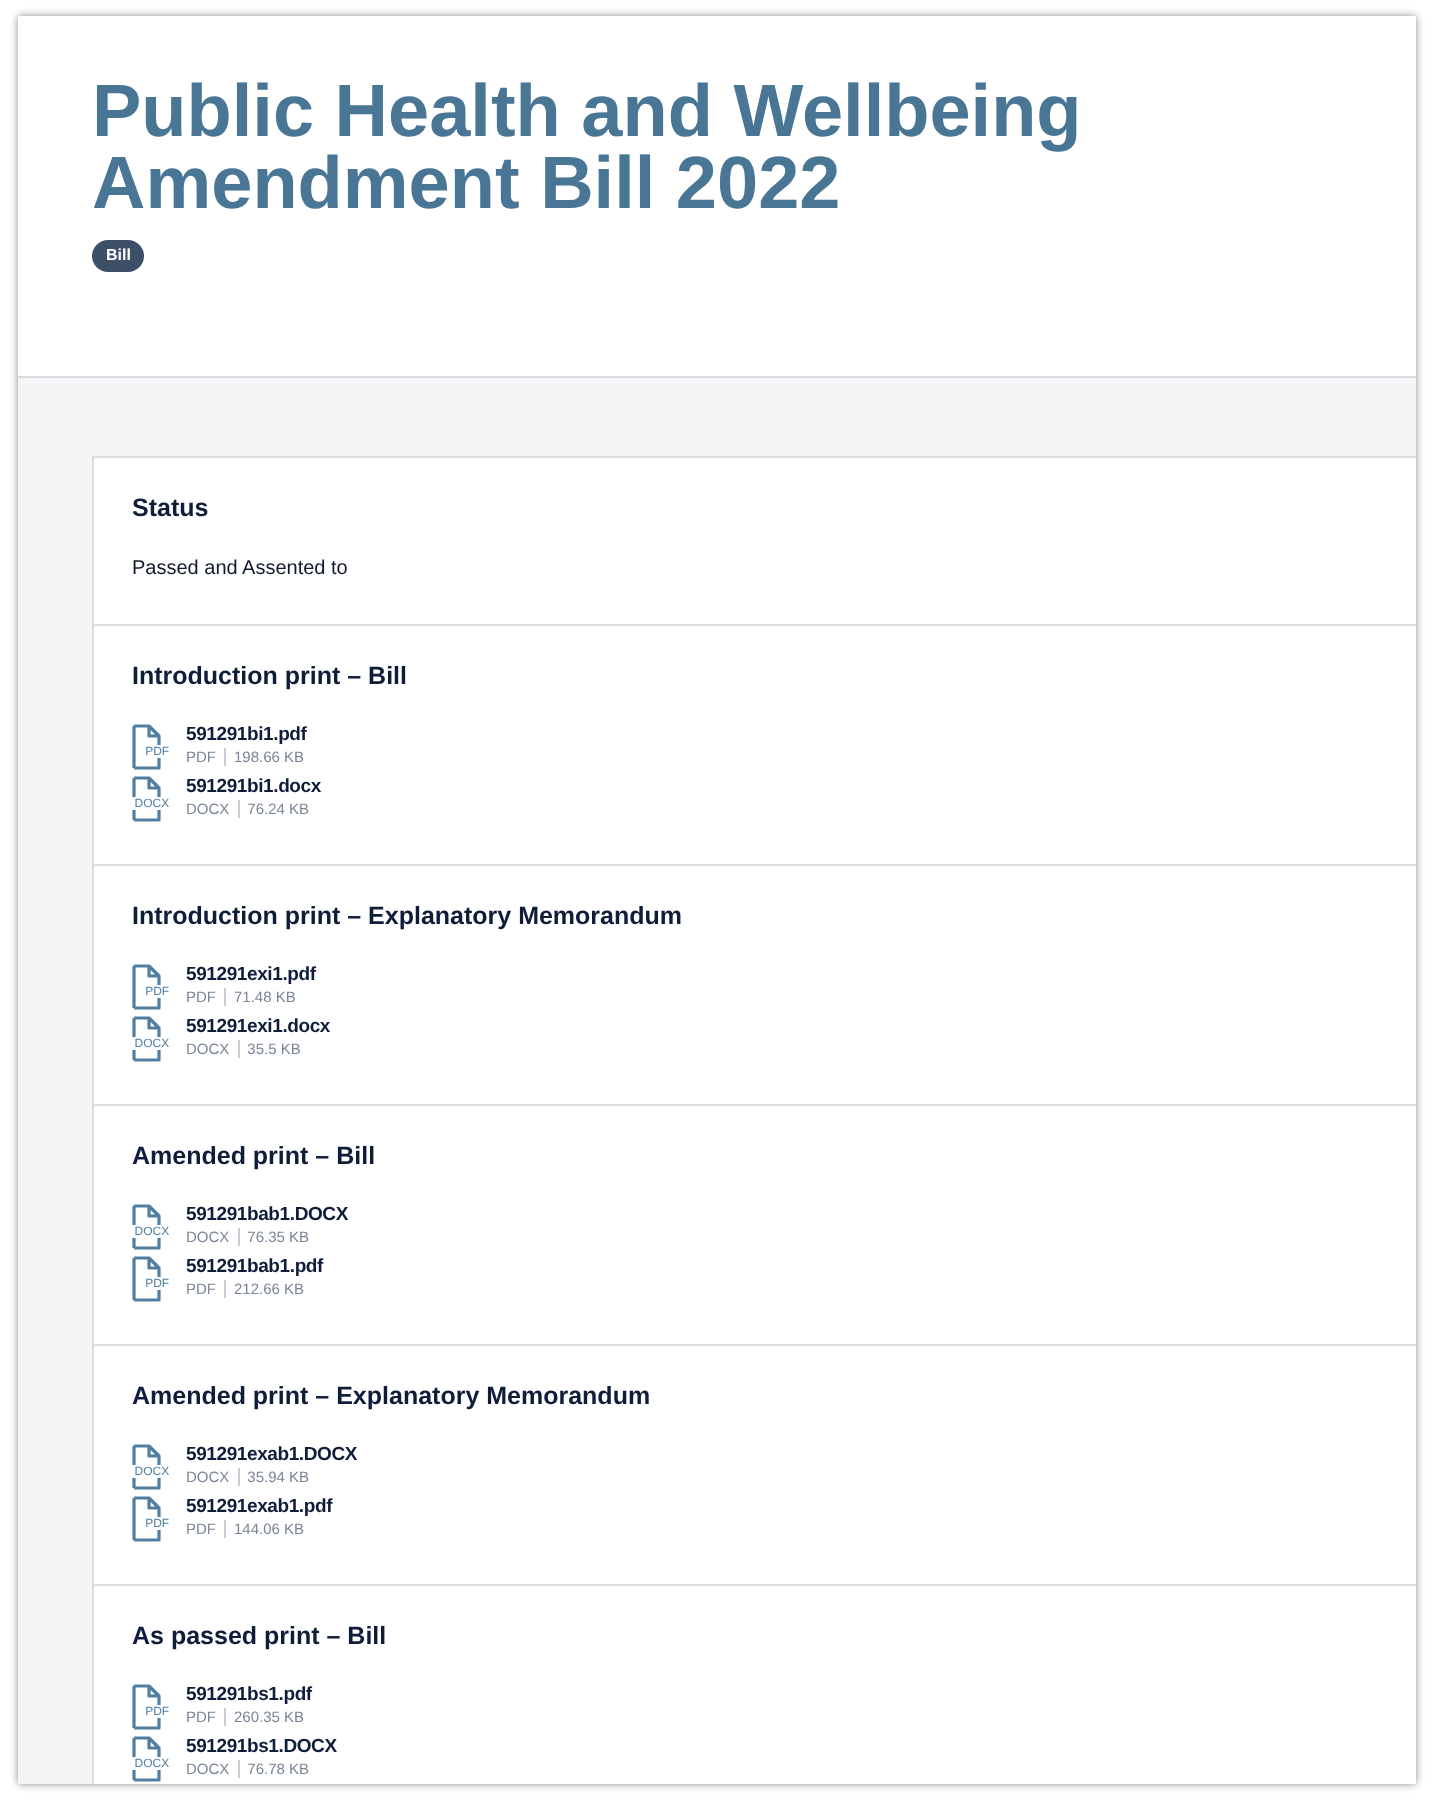 Image resolution: width=1432 pixels, height=1800 pixels. Describe the element at coordinates (253, 787) in the screenshot. I see `file-link: 591291bi1.docx` at that location.